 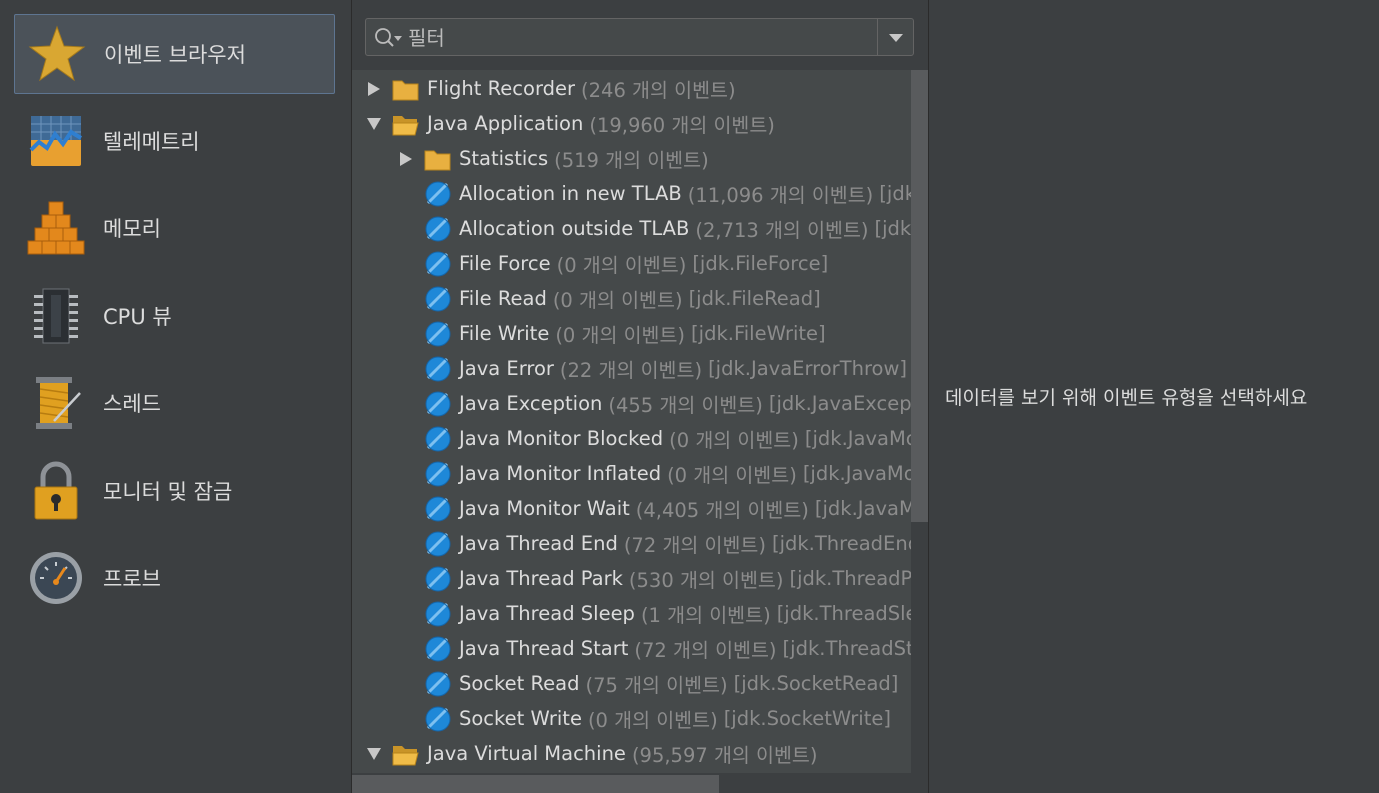 What do you see at coordinates (56, 491) in the screenshot?
I see `padlock-icon` at bounding box center [56, 491].